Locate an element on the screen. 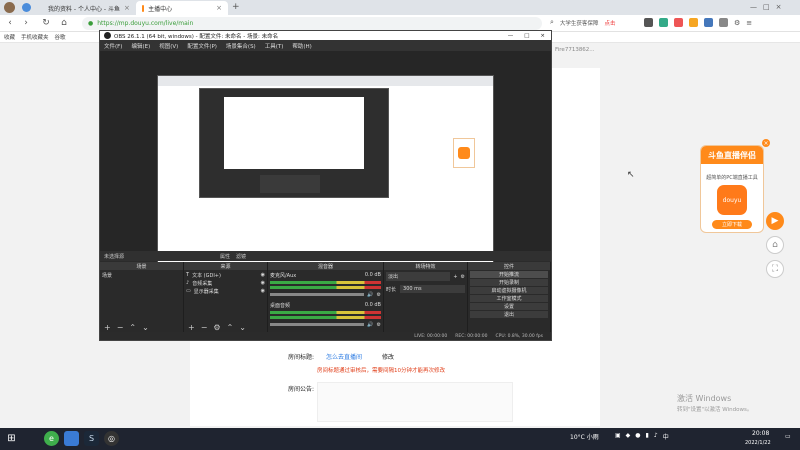  play-icon: ▶ is located at coordinates (775, 221).